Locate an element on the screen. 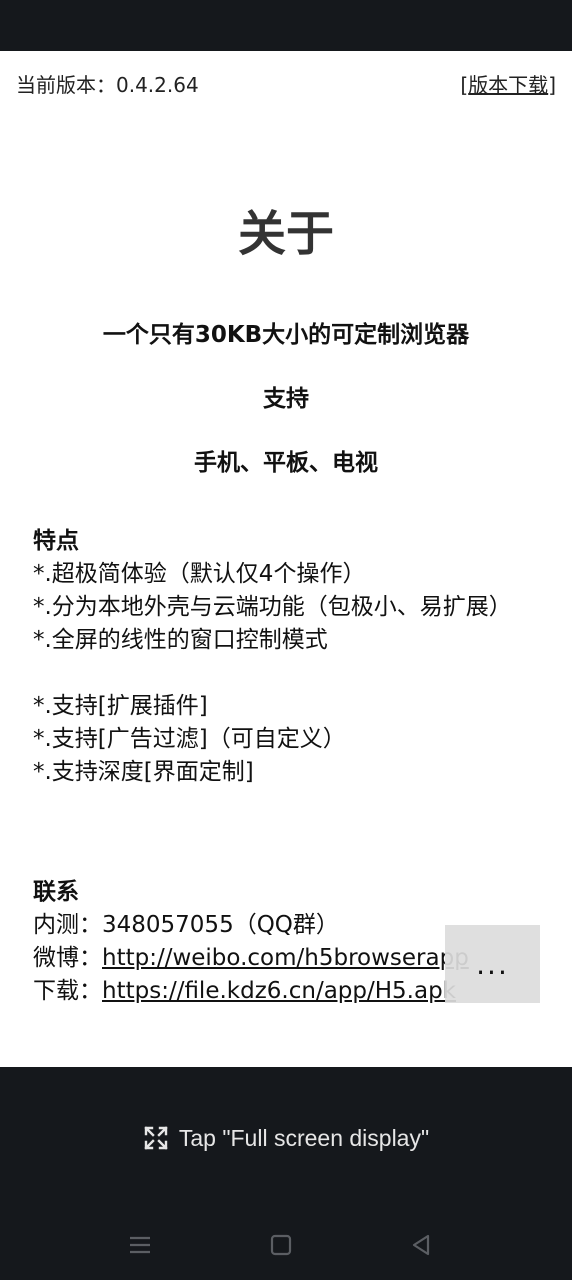  contact-heading: 联系 is located at coordinates (56, 892).